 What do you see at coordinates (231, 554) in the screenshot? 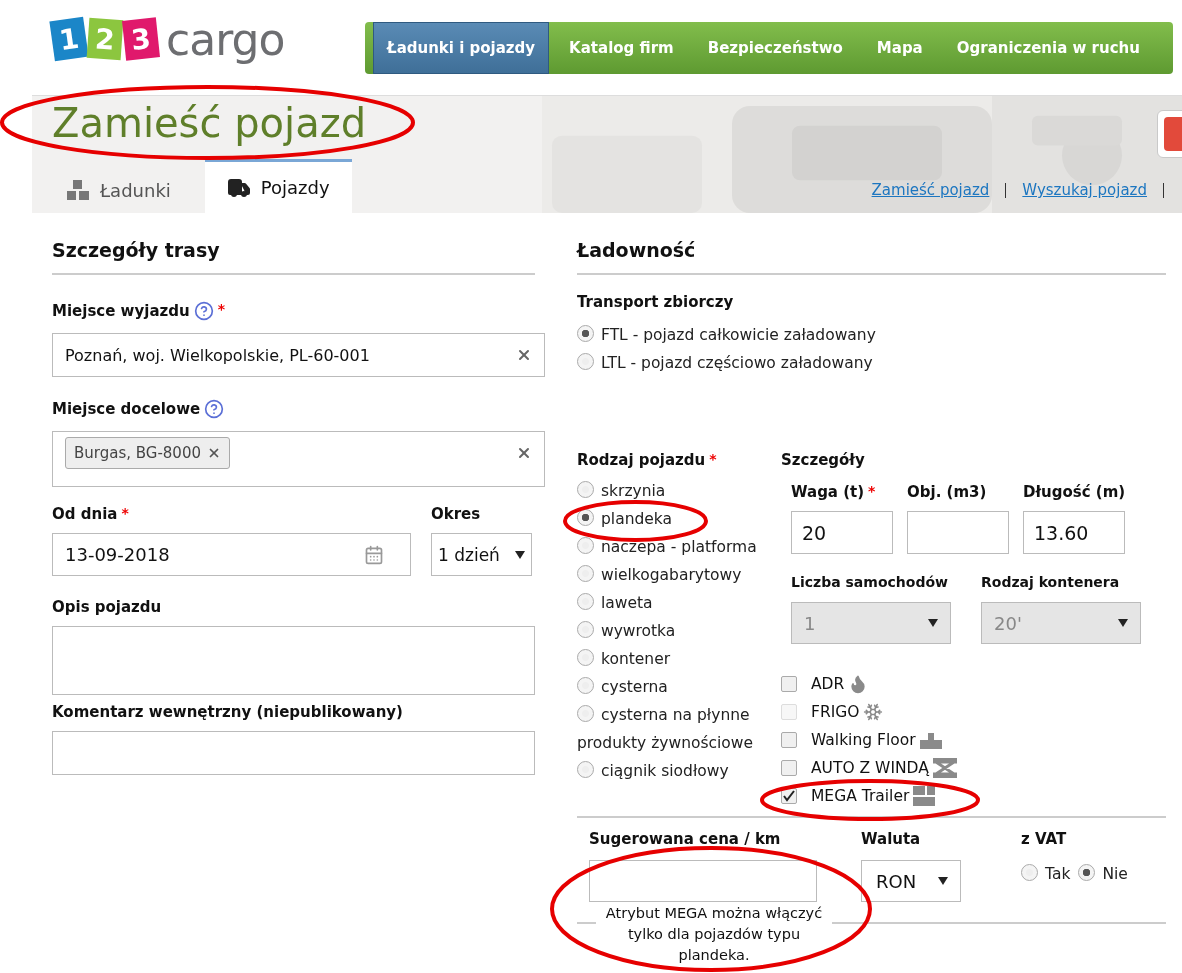
I see `date-field: 13-09-2018` at bounding box center [231, 554].